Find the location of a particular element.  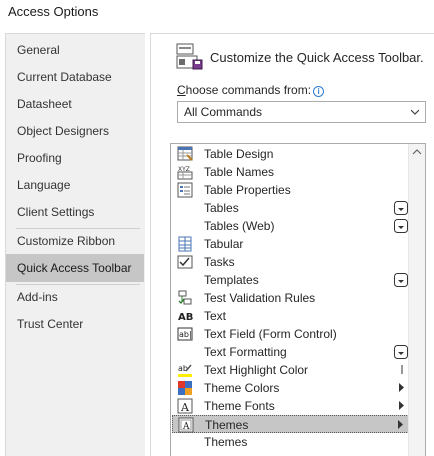

command-label: Theme Fonts is located at coordinates (239, 406).